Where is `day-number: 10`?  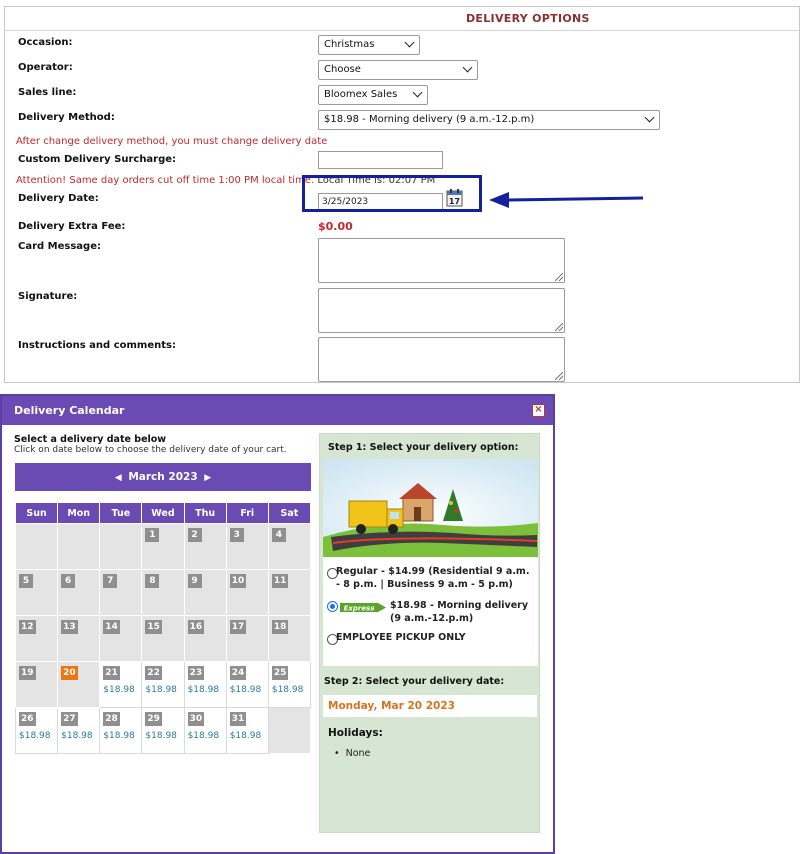 day-number: 10 is located at coordinates (238, 581).